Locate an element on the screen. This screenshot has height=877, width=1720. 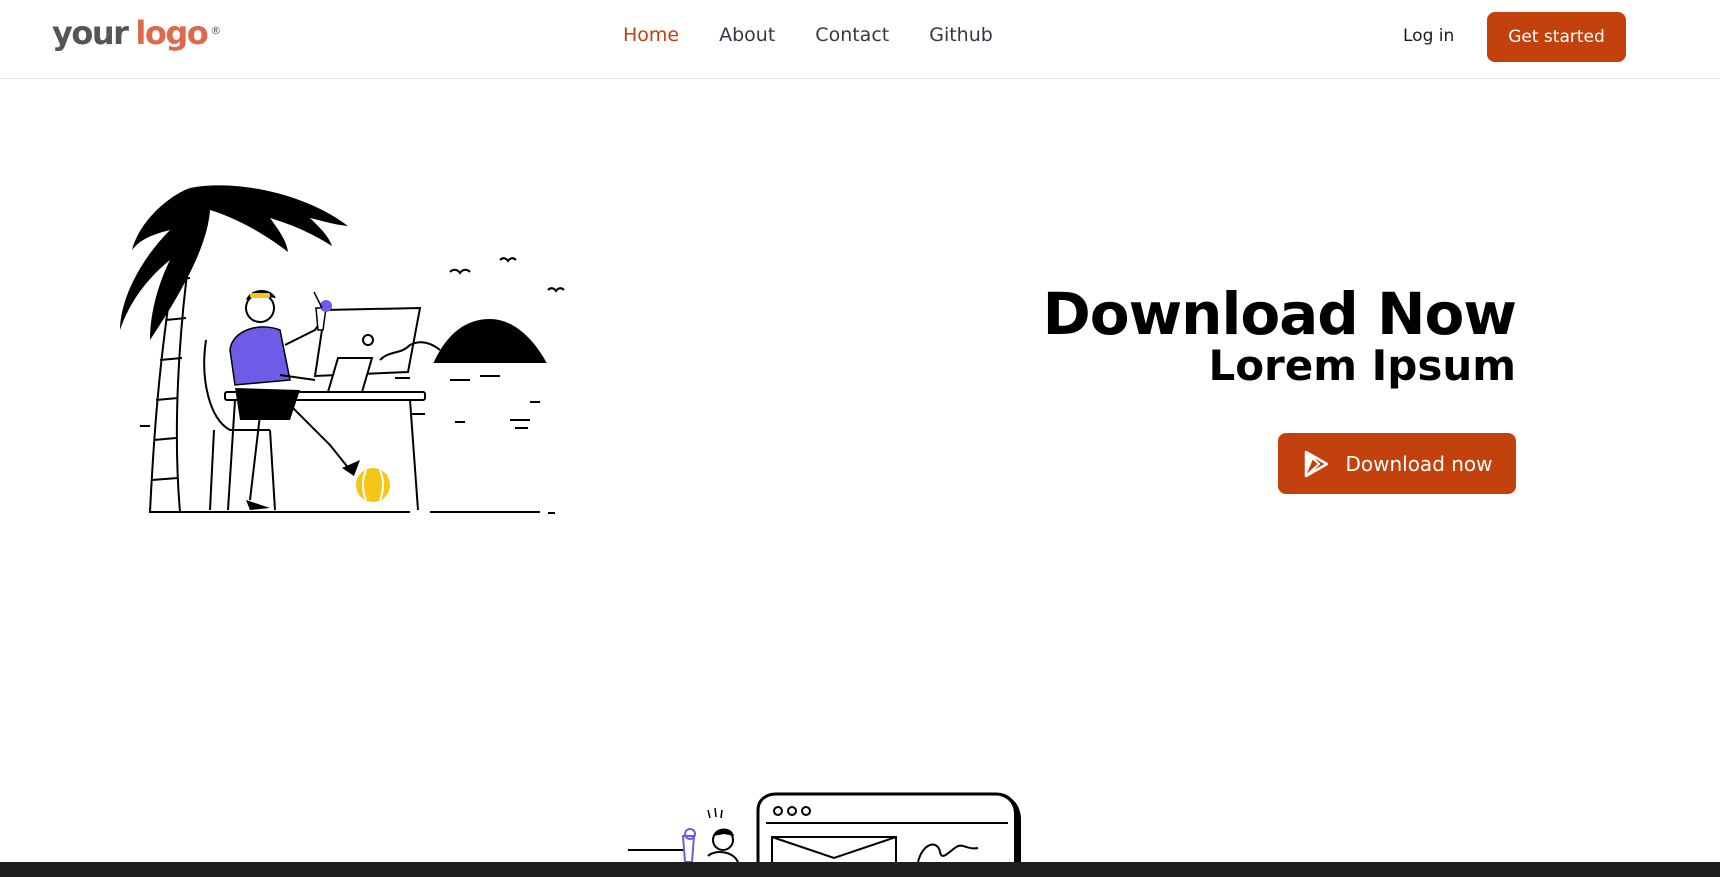
hero-text: Download Now Lorem Ipsum is located at coordinates (1279, 335).